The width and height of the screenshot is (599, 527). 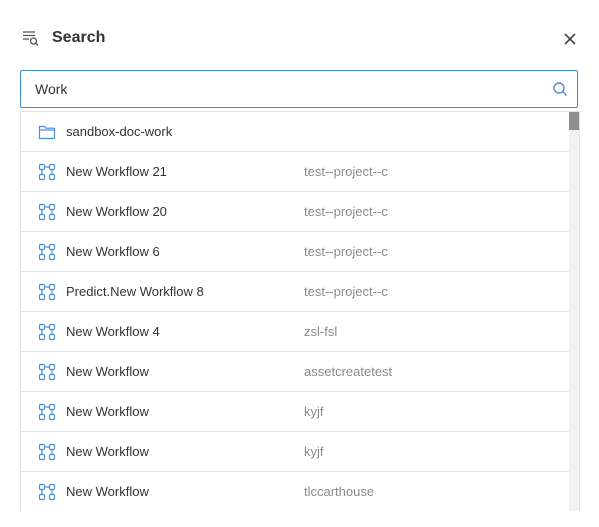 I want to click on folder-icon, so click(x=47, y=132).